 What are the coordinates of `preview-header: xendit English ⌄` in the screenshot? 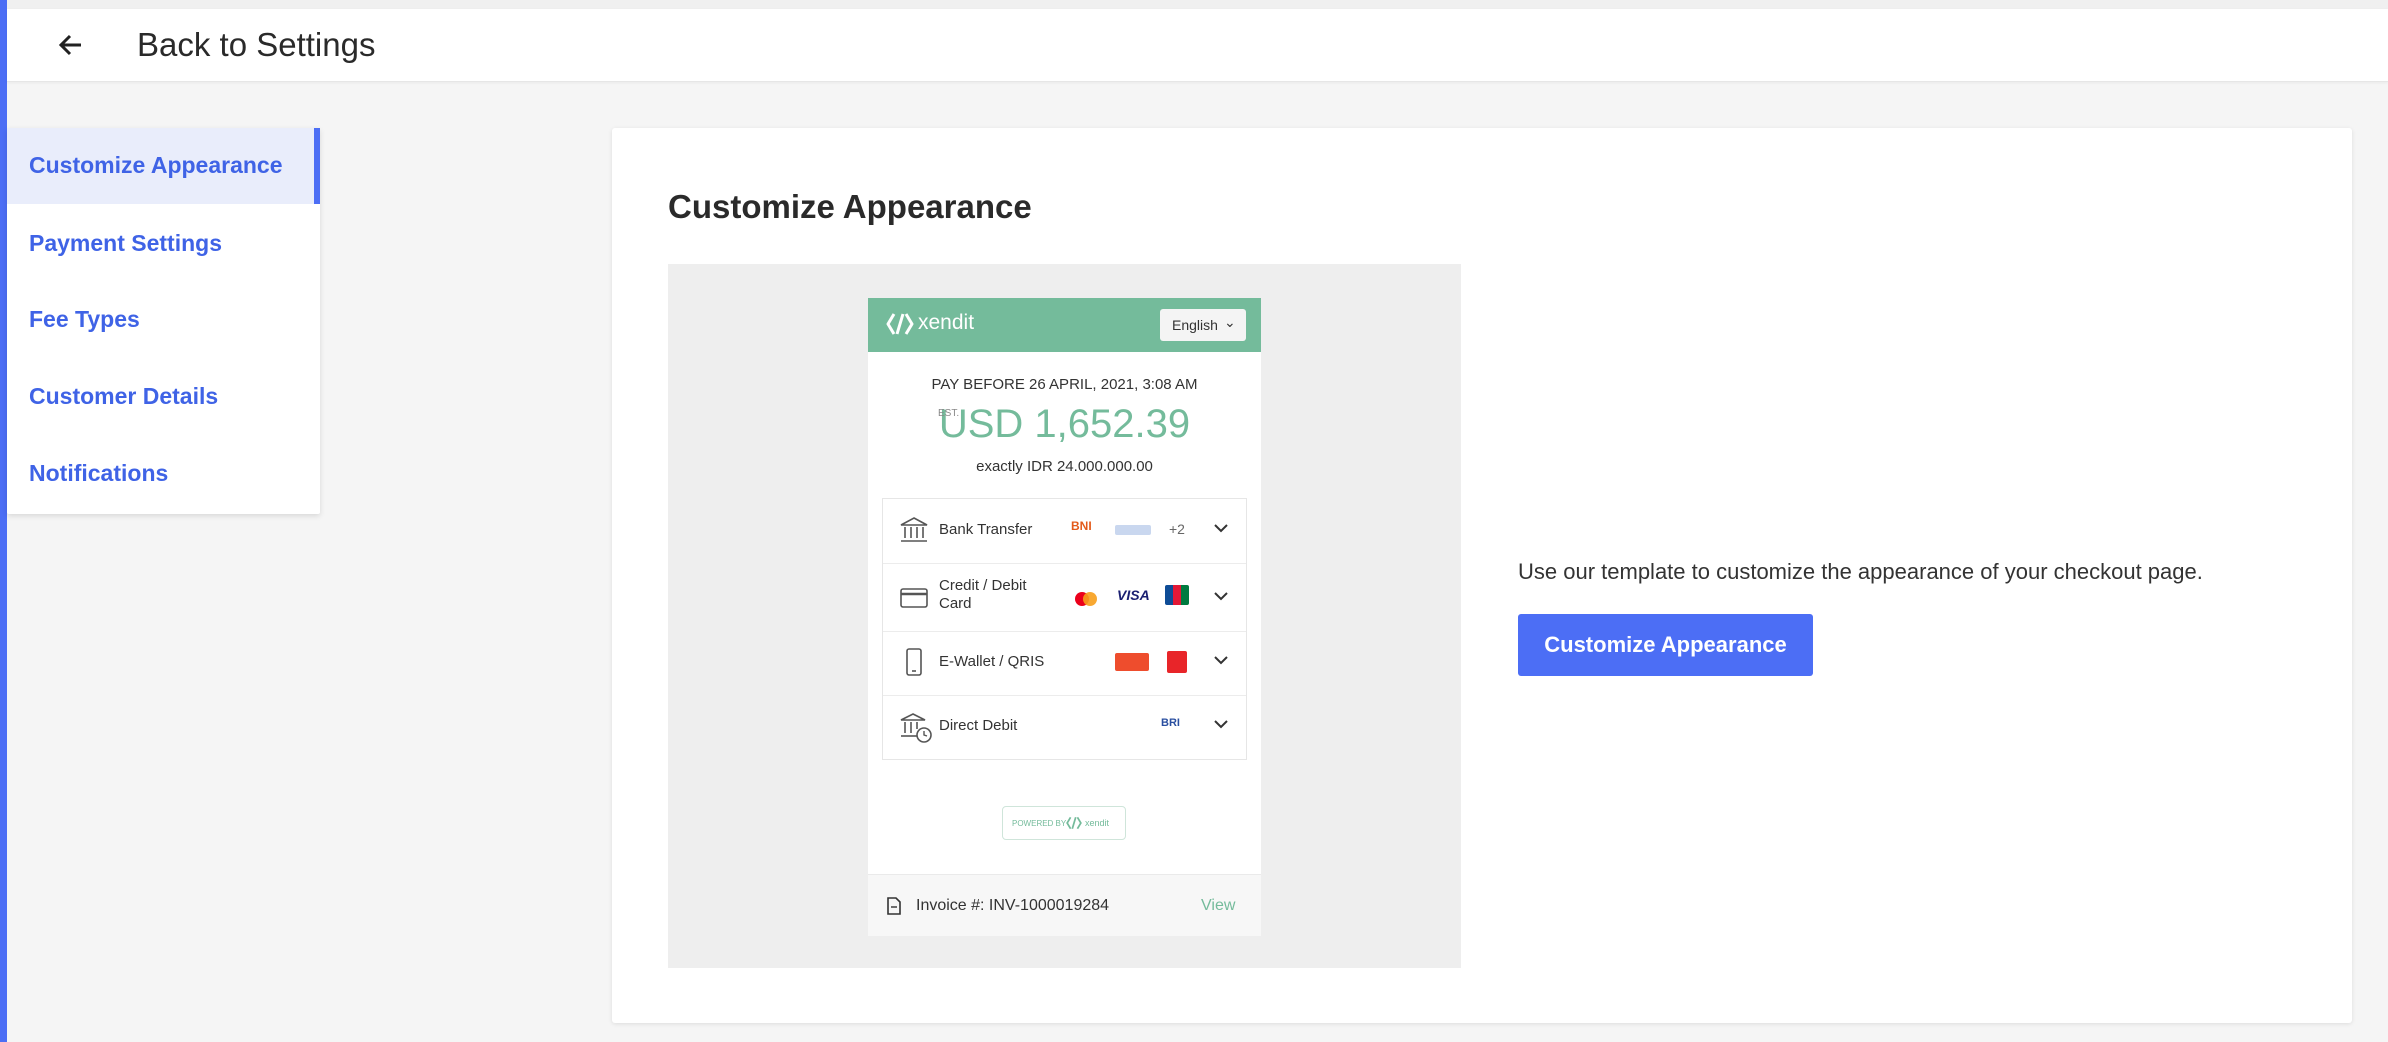 It's located at (1064, 325).